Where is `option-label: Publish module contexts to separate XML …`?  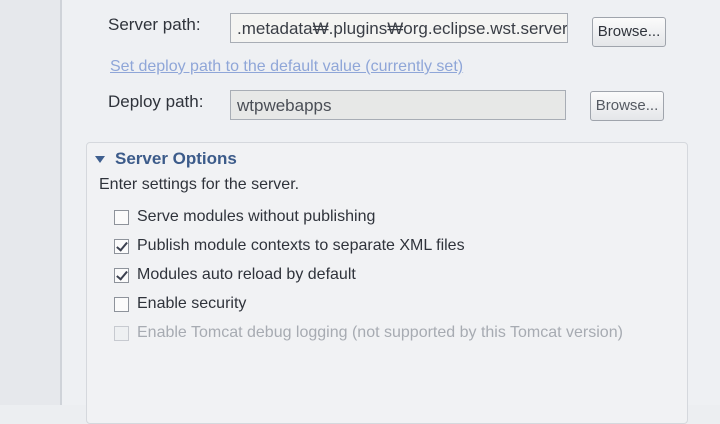
option-label: Publish module contexts to separate XML … is located at coordinates (301, 245).